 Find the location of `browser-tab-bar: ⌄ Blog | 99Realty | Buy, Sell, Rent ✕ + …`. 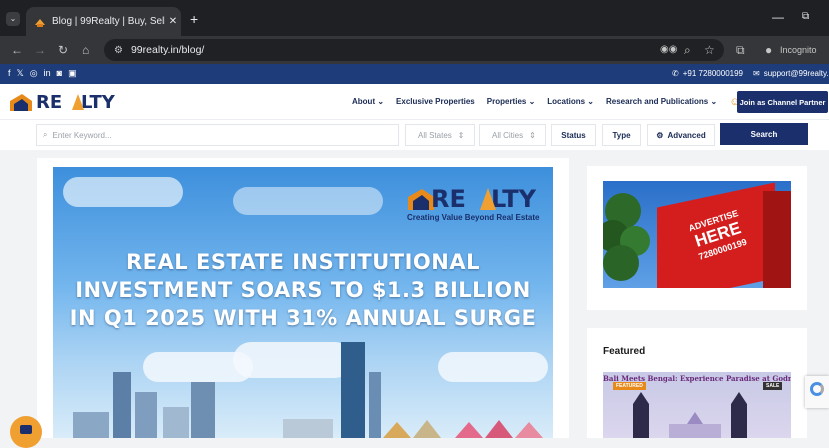

browser-tab-bar: ⌄ Blog | 99Realty | Buy, Sell, Rent ✕ + … is located at coordinates (414, 18).